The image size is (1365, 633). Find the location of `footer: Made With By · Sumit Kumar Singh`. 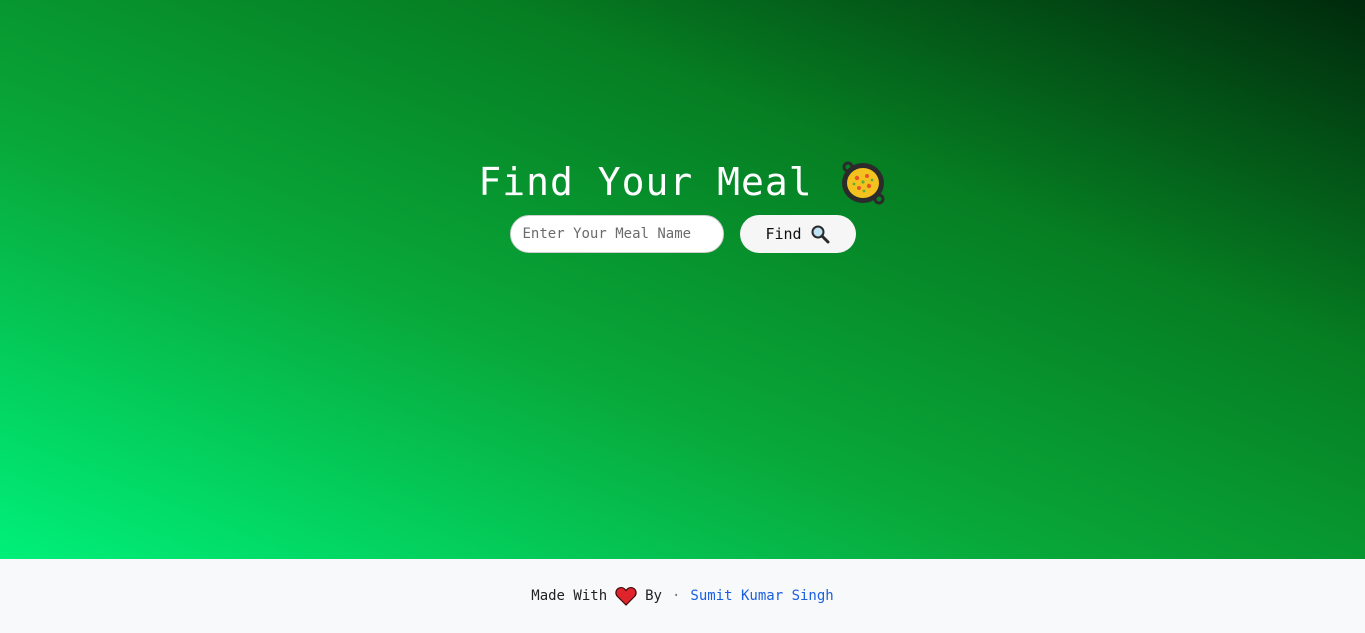

footer: Made With By · Sumit Kumar Singh is located at coordinates (682, 596).